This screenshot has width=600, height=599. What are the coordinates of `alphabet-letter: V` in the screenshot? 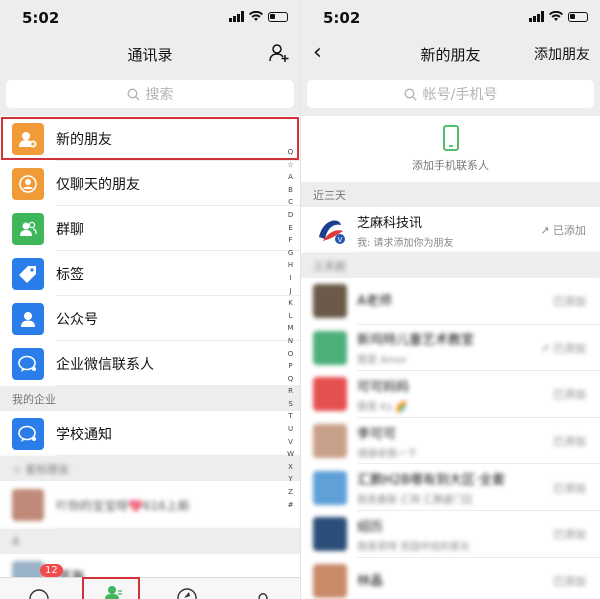 It's located at (290, 442).